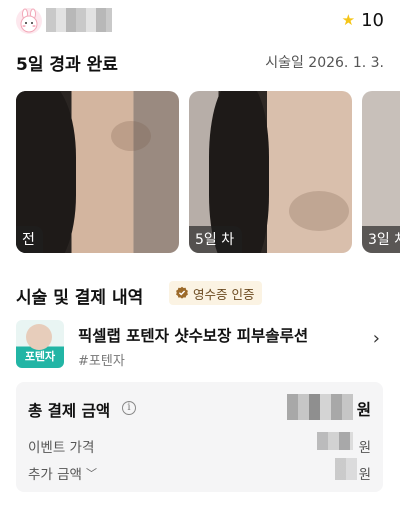 This screenshot has width=400, height=505. I want to click on badge-label: 영수증 인증, so click(224, 294).